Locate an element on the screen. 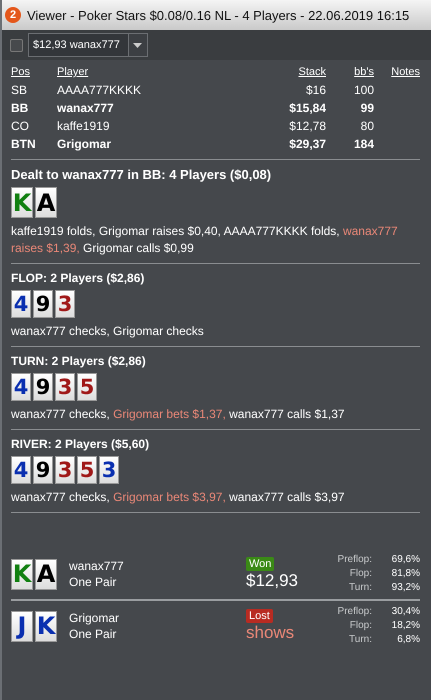  action-text: wanax777 checks, Grigomar bets $1,37, wanax777 calls $1,37 is located at coordinates (178, 414).